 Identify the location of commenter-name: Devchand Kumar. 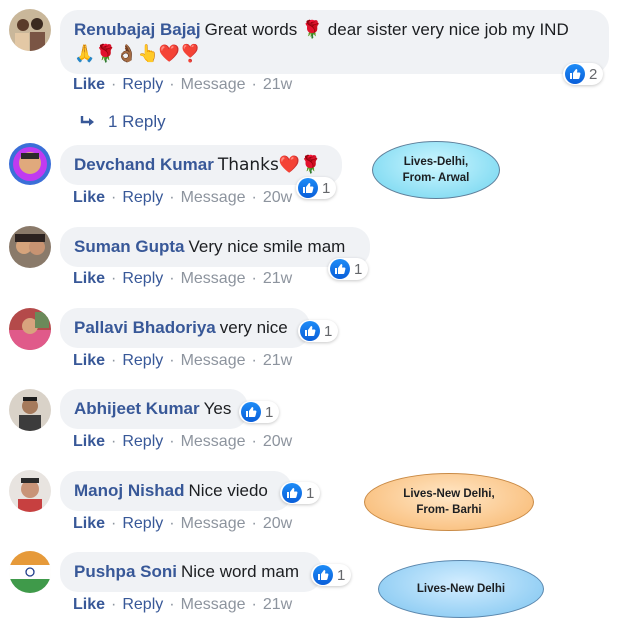
(144, 164).